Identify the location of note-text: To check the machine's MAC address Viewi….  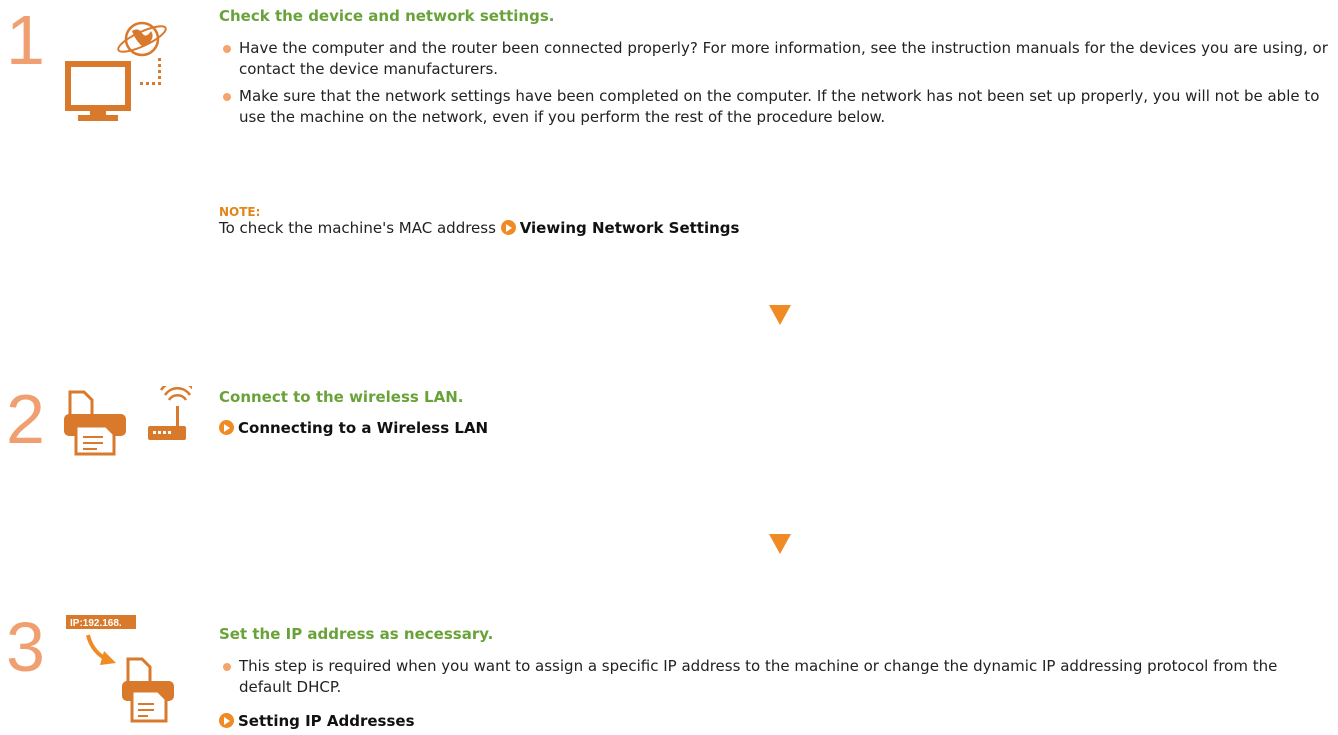
(479, 228).